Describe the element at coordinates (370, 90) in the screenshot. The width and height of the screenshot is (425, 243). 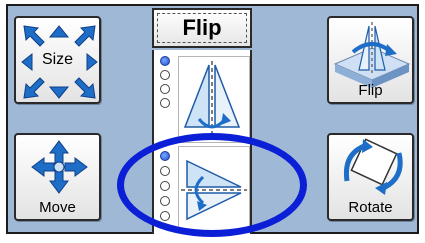
I see `flip-label: Flip` at that location.